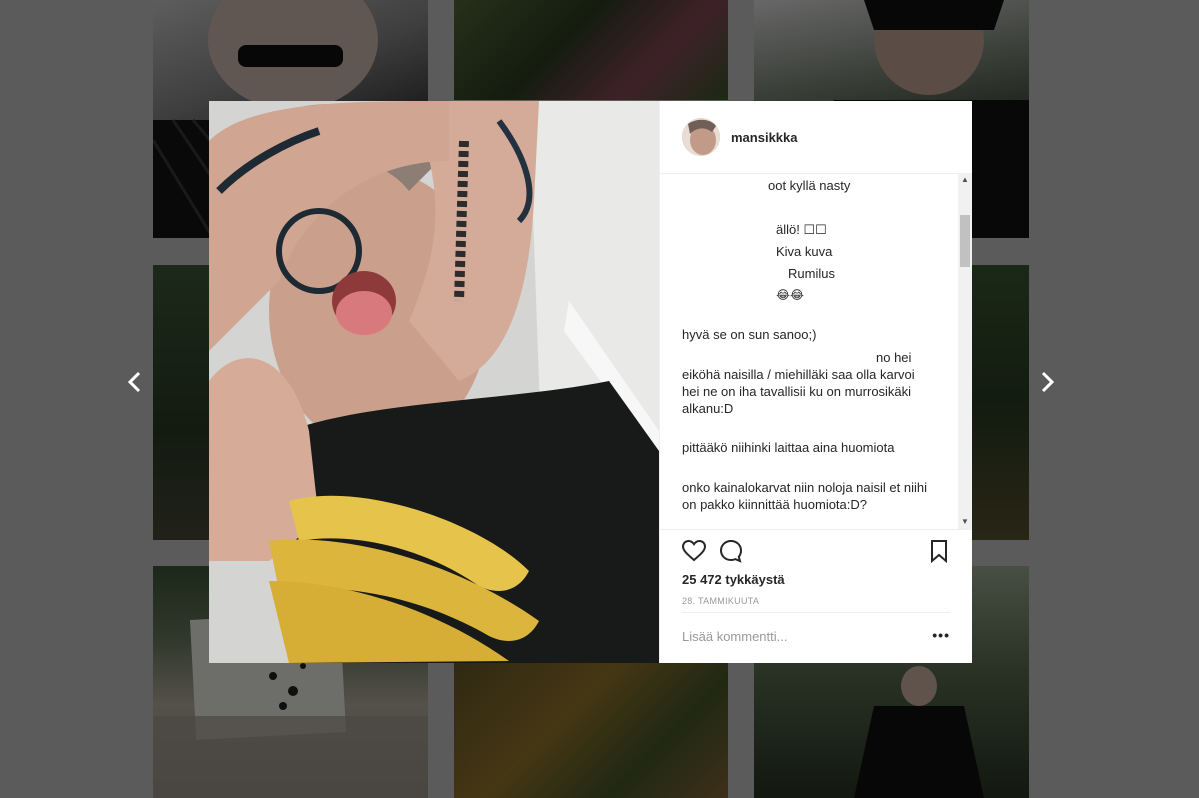 The width and height of the screenshot is (1199, 798). Describe the element at coordinates (790, 295) in the screenshot. I see `comment-text: 😂😂` at that location.